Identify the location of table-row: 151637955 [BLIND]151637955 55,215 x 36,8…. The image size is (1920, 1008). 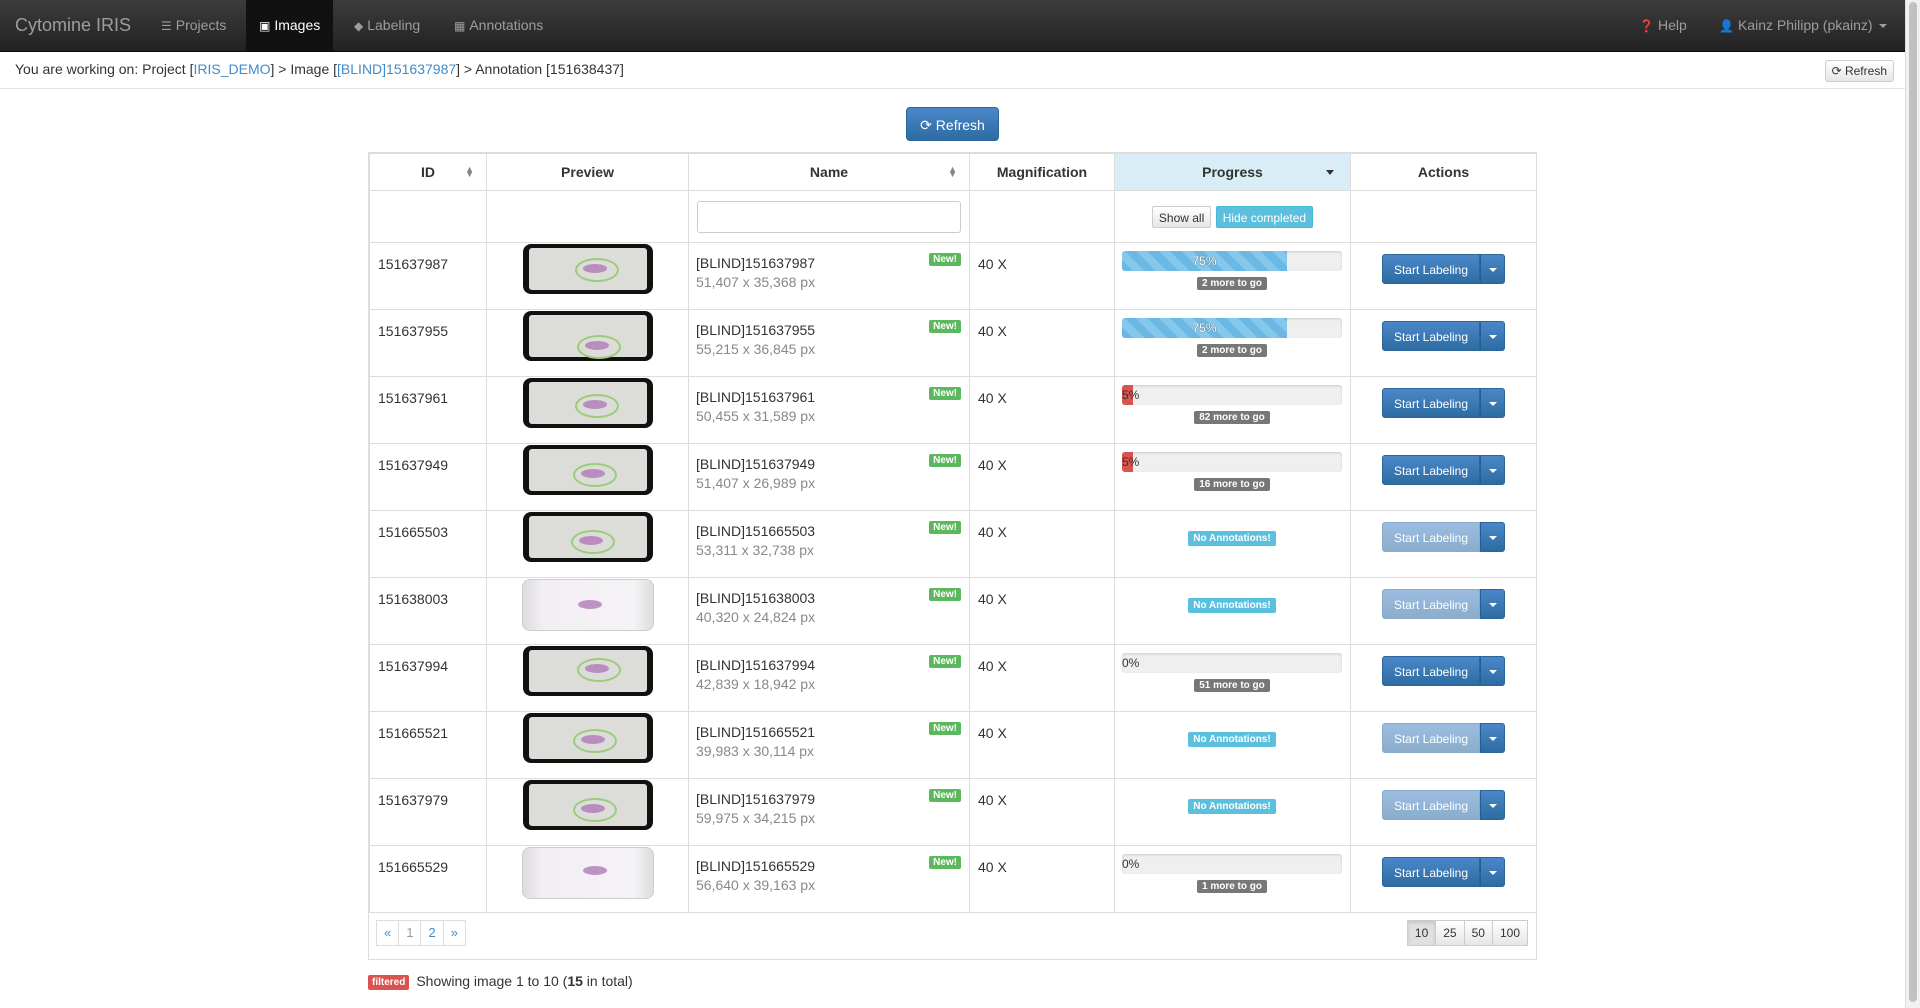
(953, 343).